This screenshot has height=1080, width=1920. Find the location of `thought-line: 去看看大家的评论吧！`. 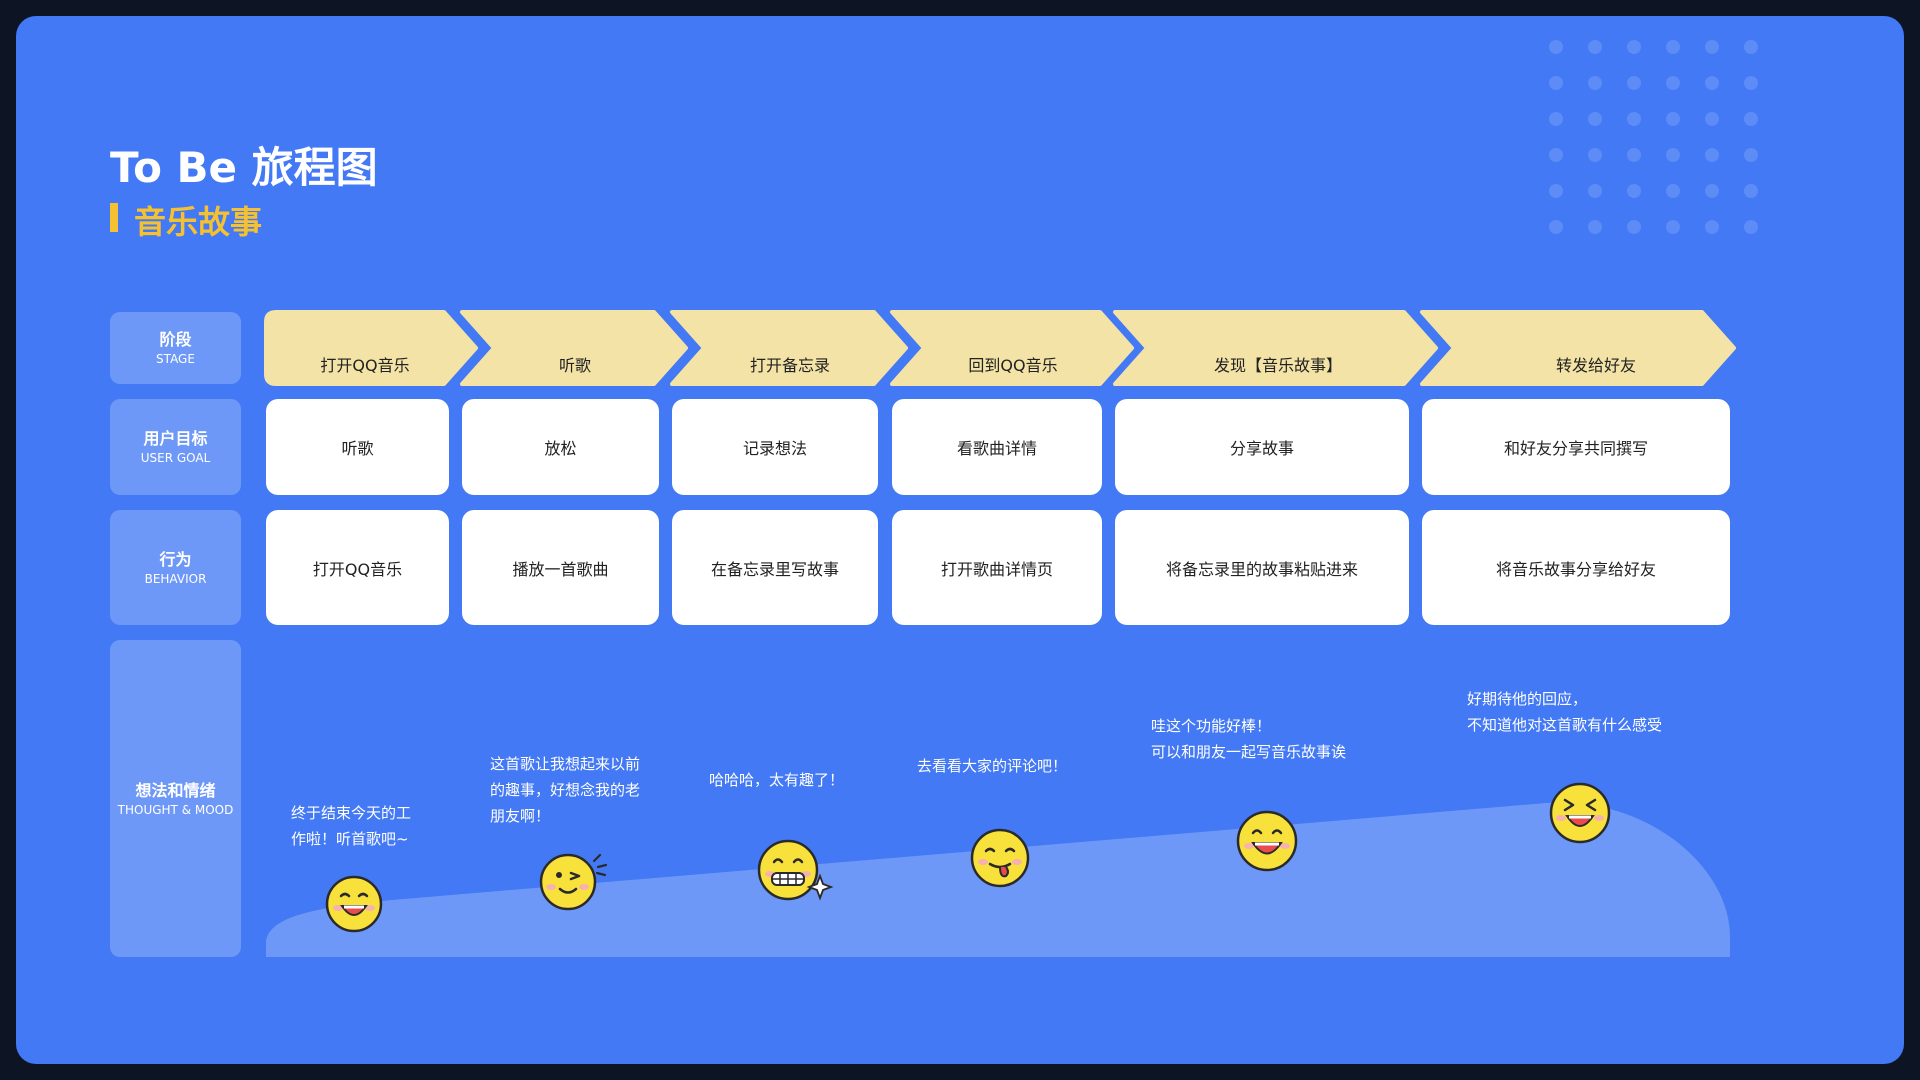

thought-line: 去看看大家的评论吧！ is located at coordinates (992, 766).